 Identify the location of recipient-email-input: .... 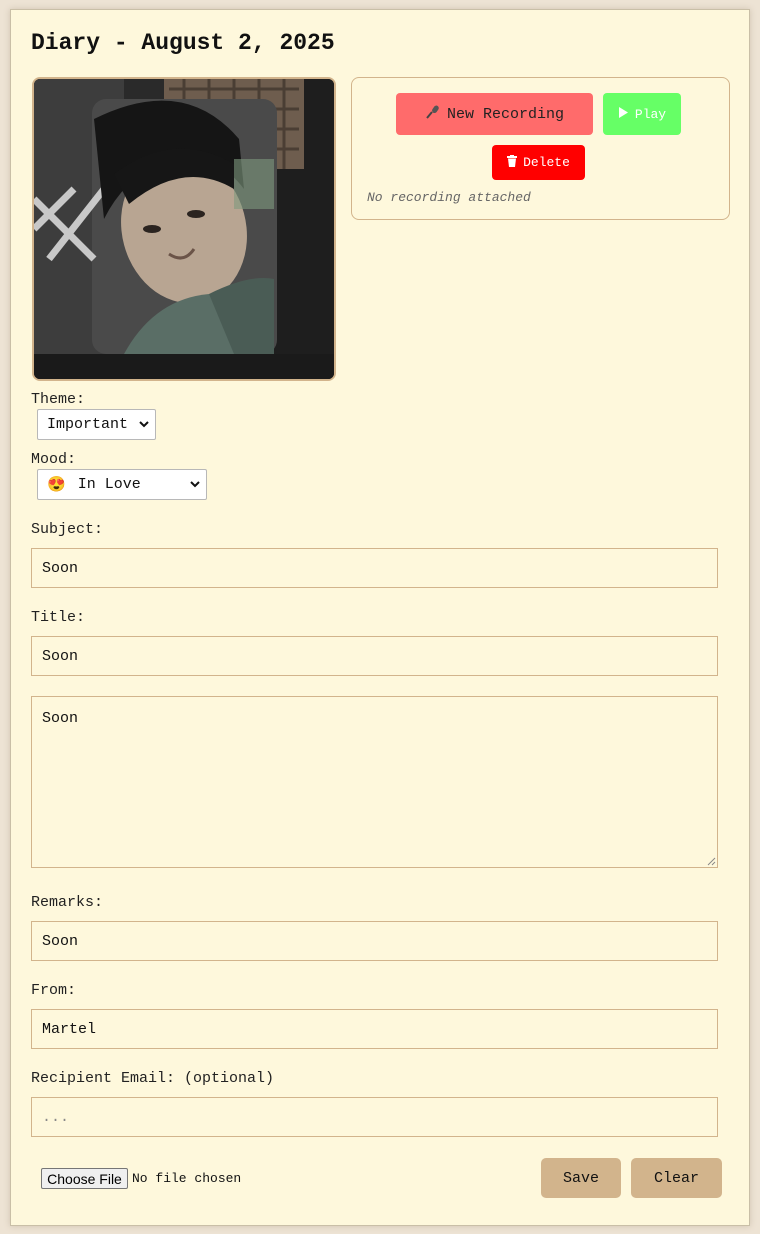
(374, 1117).